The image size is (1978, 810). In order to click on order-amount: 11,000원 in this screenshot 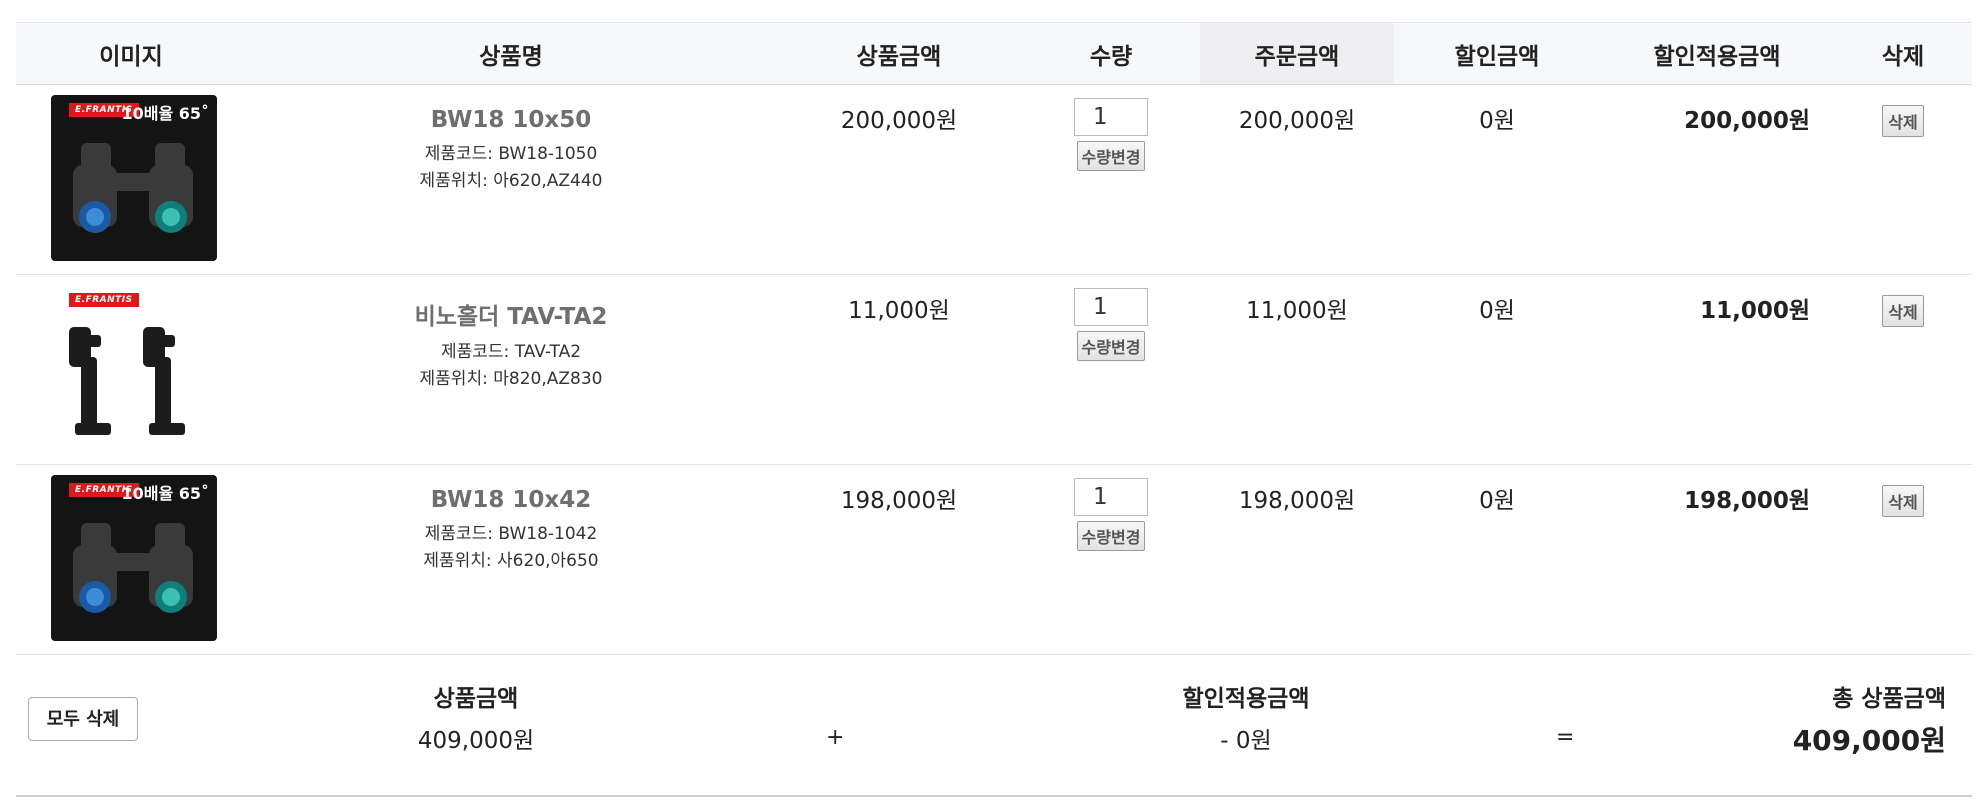, I will do `click(1297, 311)`.